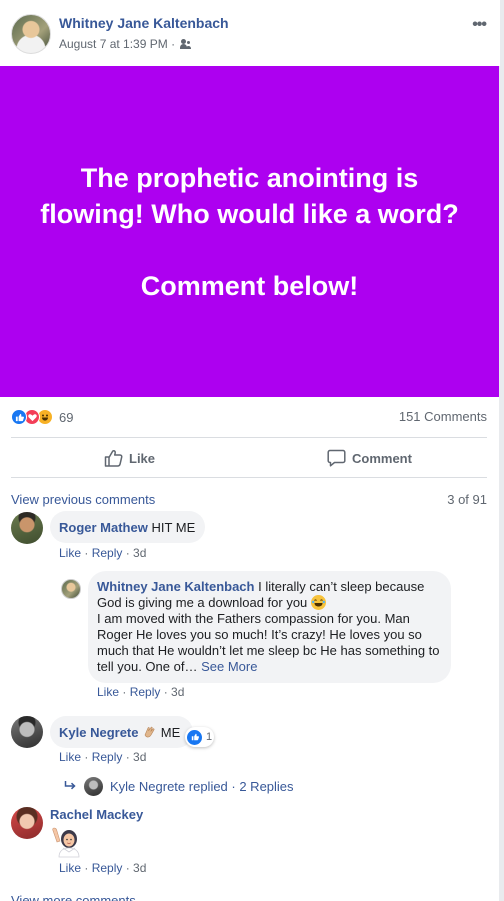  Describe the element at coordinates (467, 499) in the screenshot. I see `comments-pager: 3 of 91` at that location.